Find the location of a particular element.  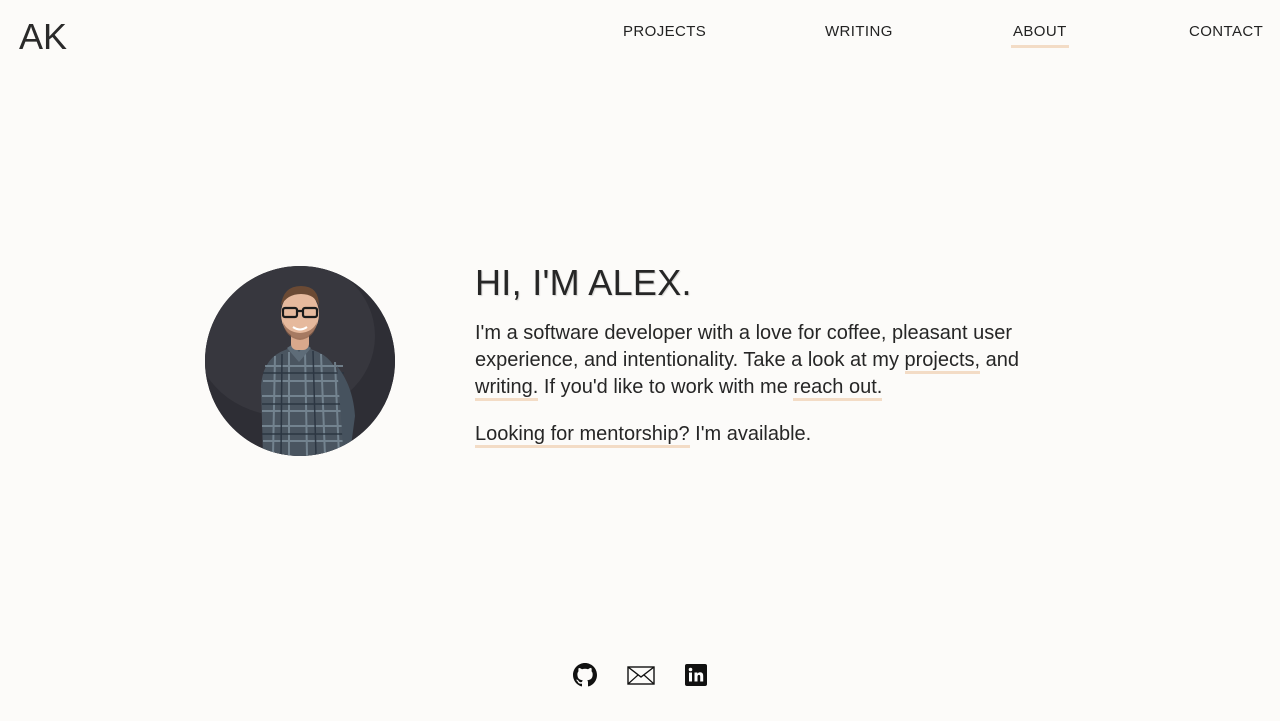

email-link is located at coordinates (641, 675).